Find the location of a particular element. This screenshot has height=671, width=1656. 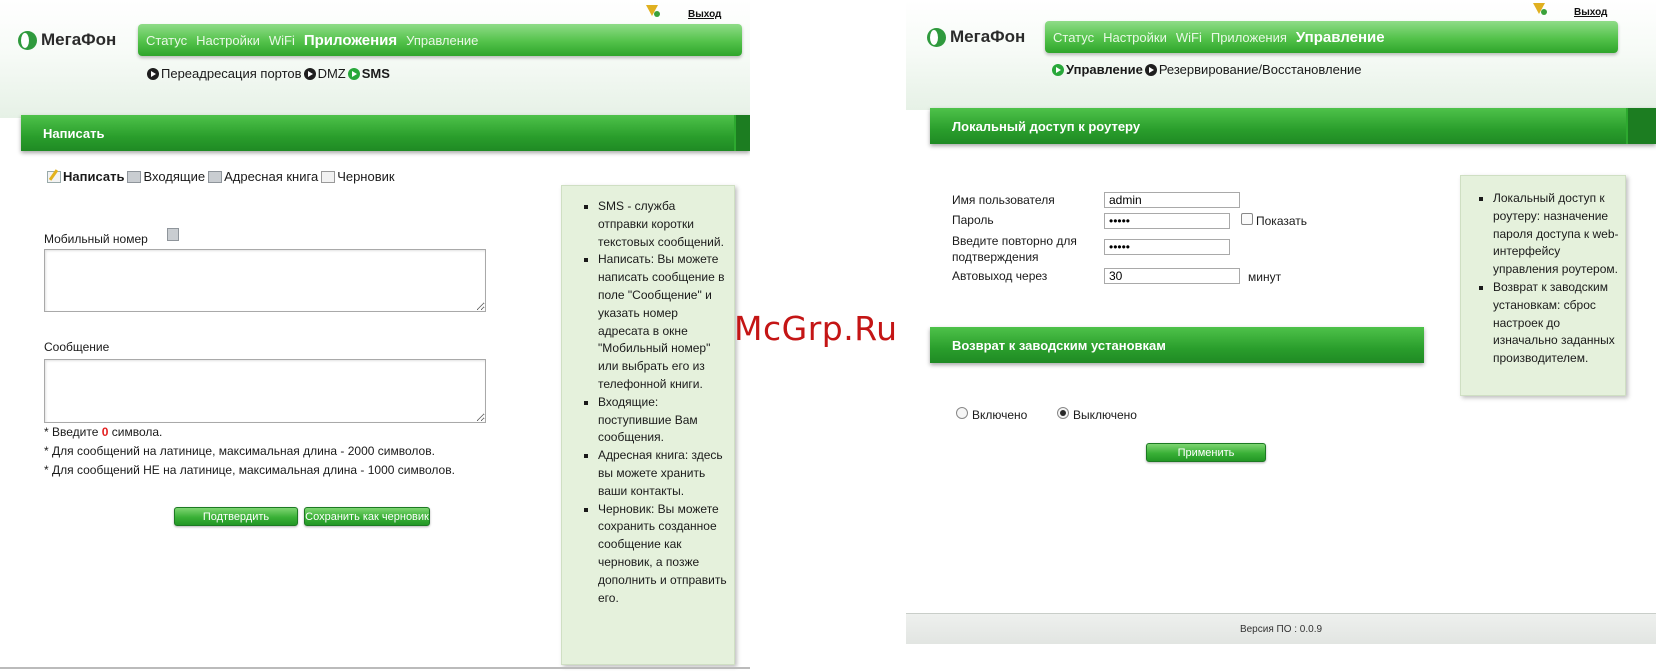

confirm-password-input is located at coordinates (1167, 247).